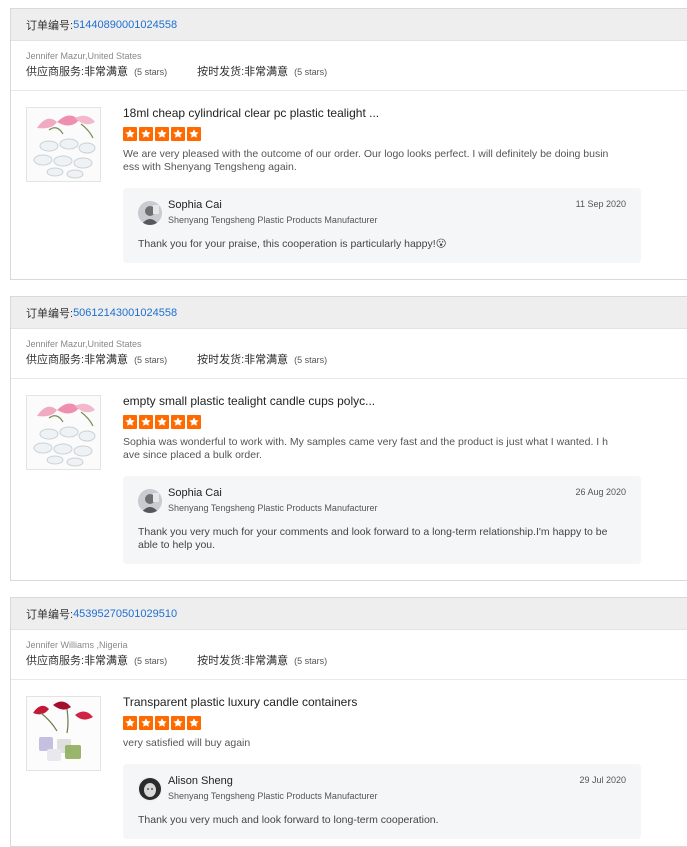  Describe the element at coordinates (600, 204) in the screenshot. I see `reply-date: 11 Sep 2020` at that location.